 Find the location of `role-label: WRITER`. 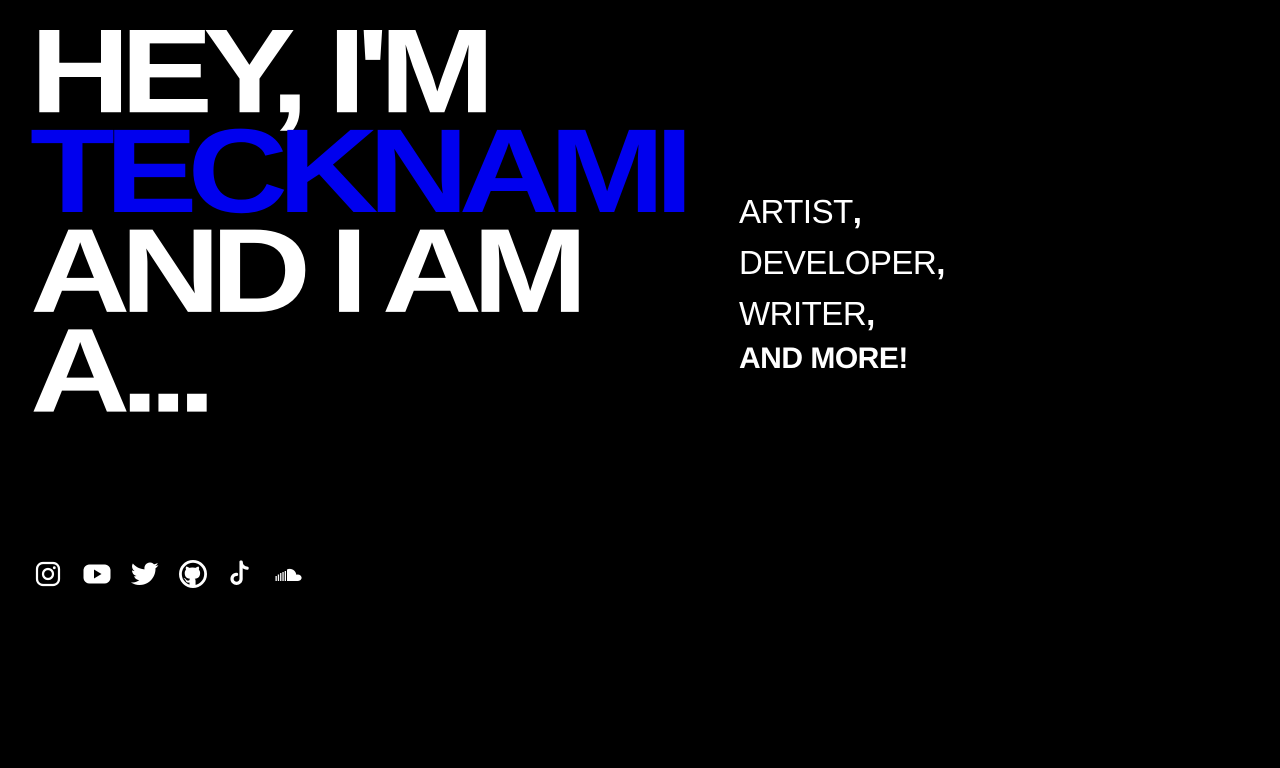

role-label: WRITER is located at coordinates (803, 313).